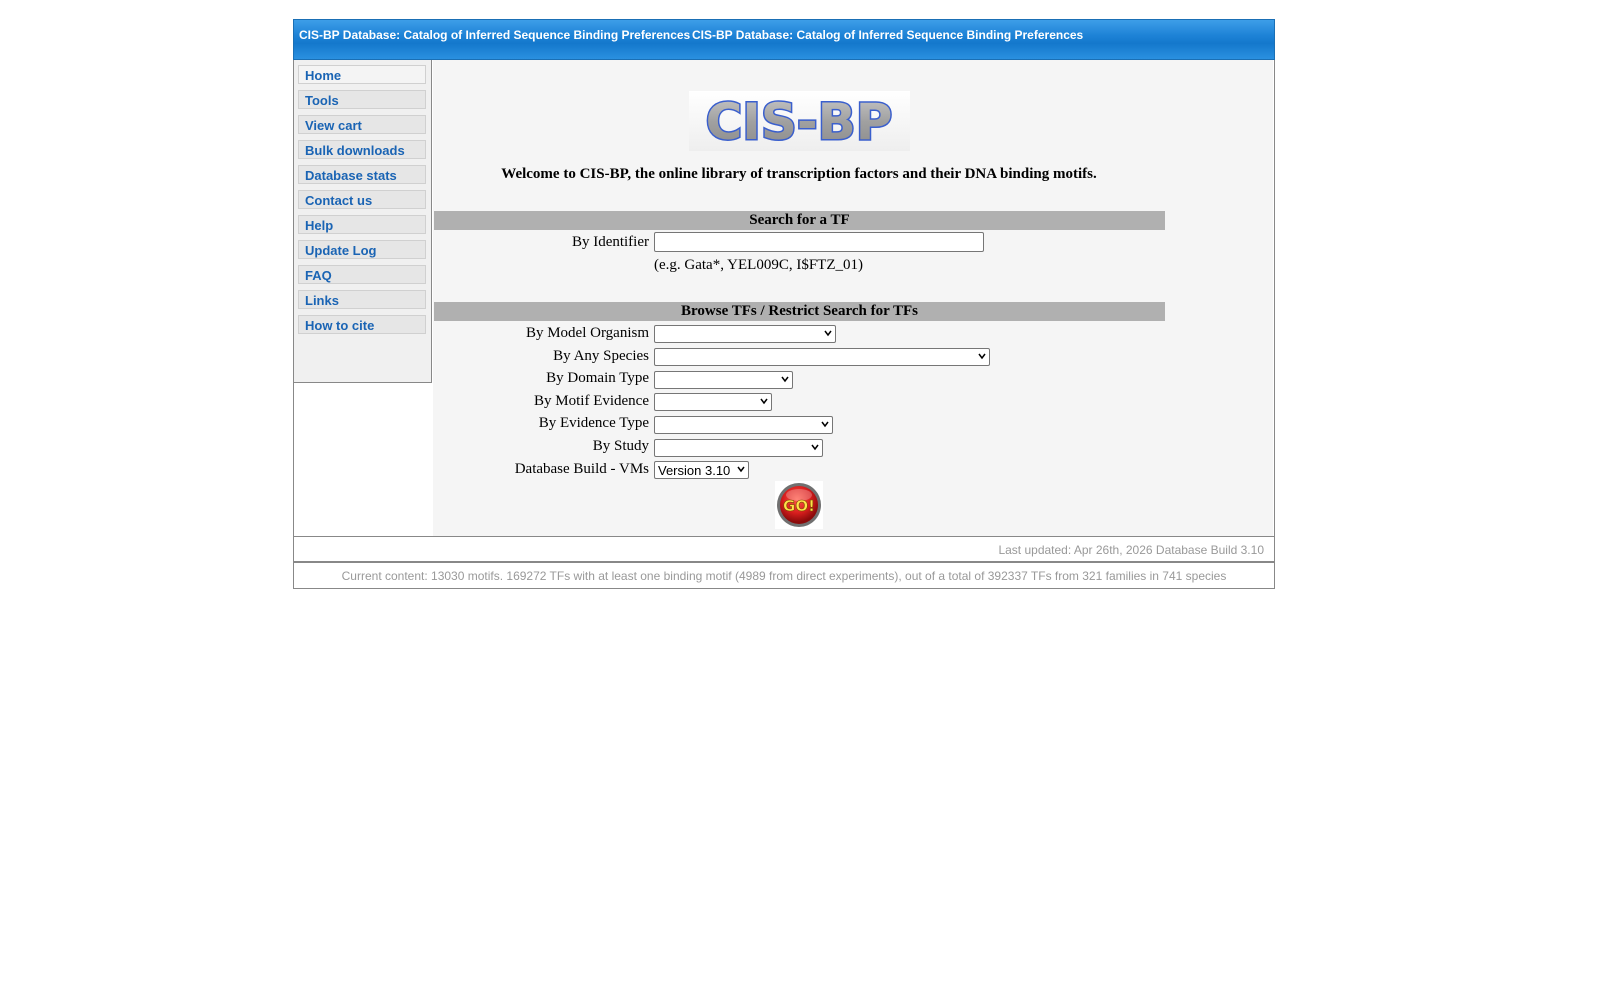 The width and height of the screenshot is (1600, 1000). I want to click on any-species-label: By Any Species, so click(601, 356).